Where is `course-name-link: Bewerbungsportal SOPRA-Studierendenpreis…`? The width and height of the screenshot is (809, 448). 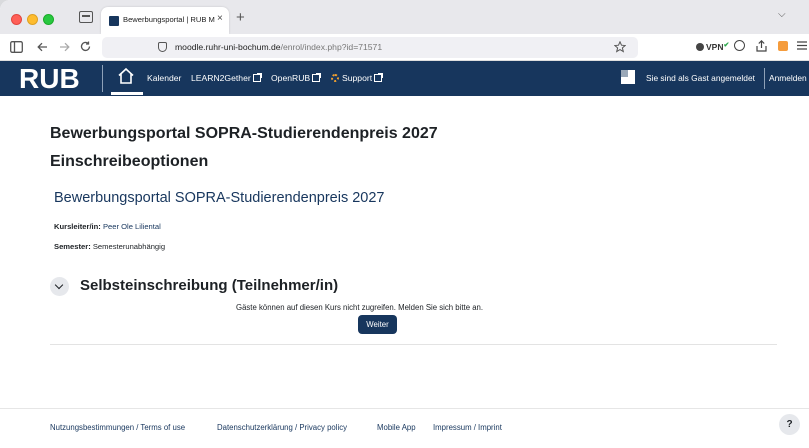
course-name-link: Bewerbungsportal SOPRA-Studierendenpreis… is located at coordinates (219, 198).